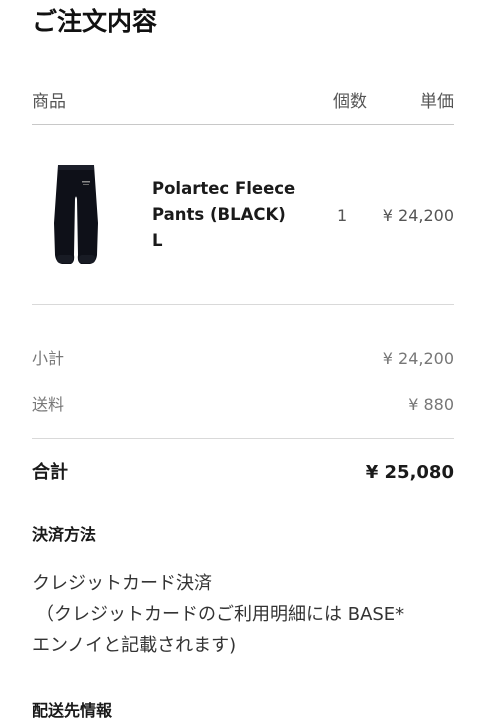 This screenshot has width=486, height=722. Describe the element at coordinates (95, 21) in the screenshot. I see `page-title: ご注文内容` at that location.